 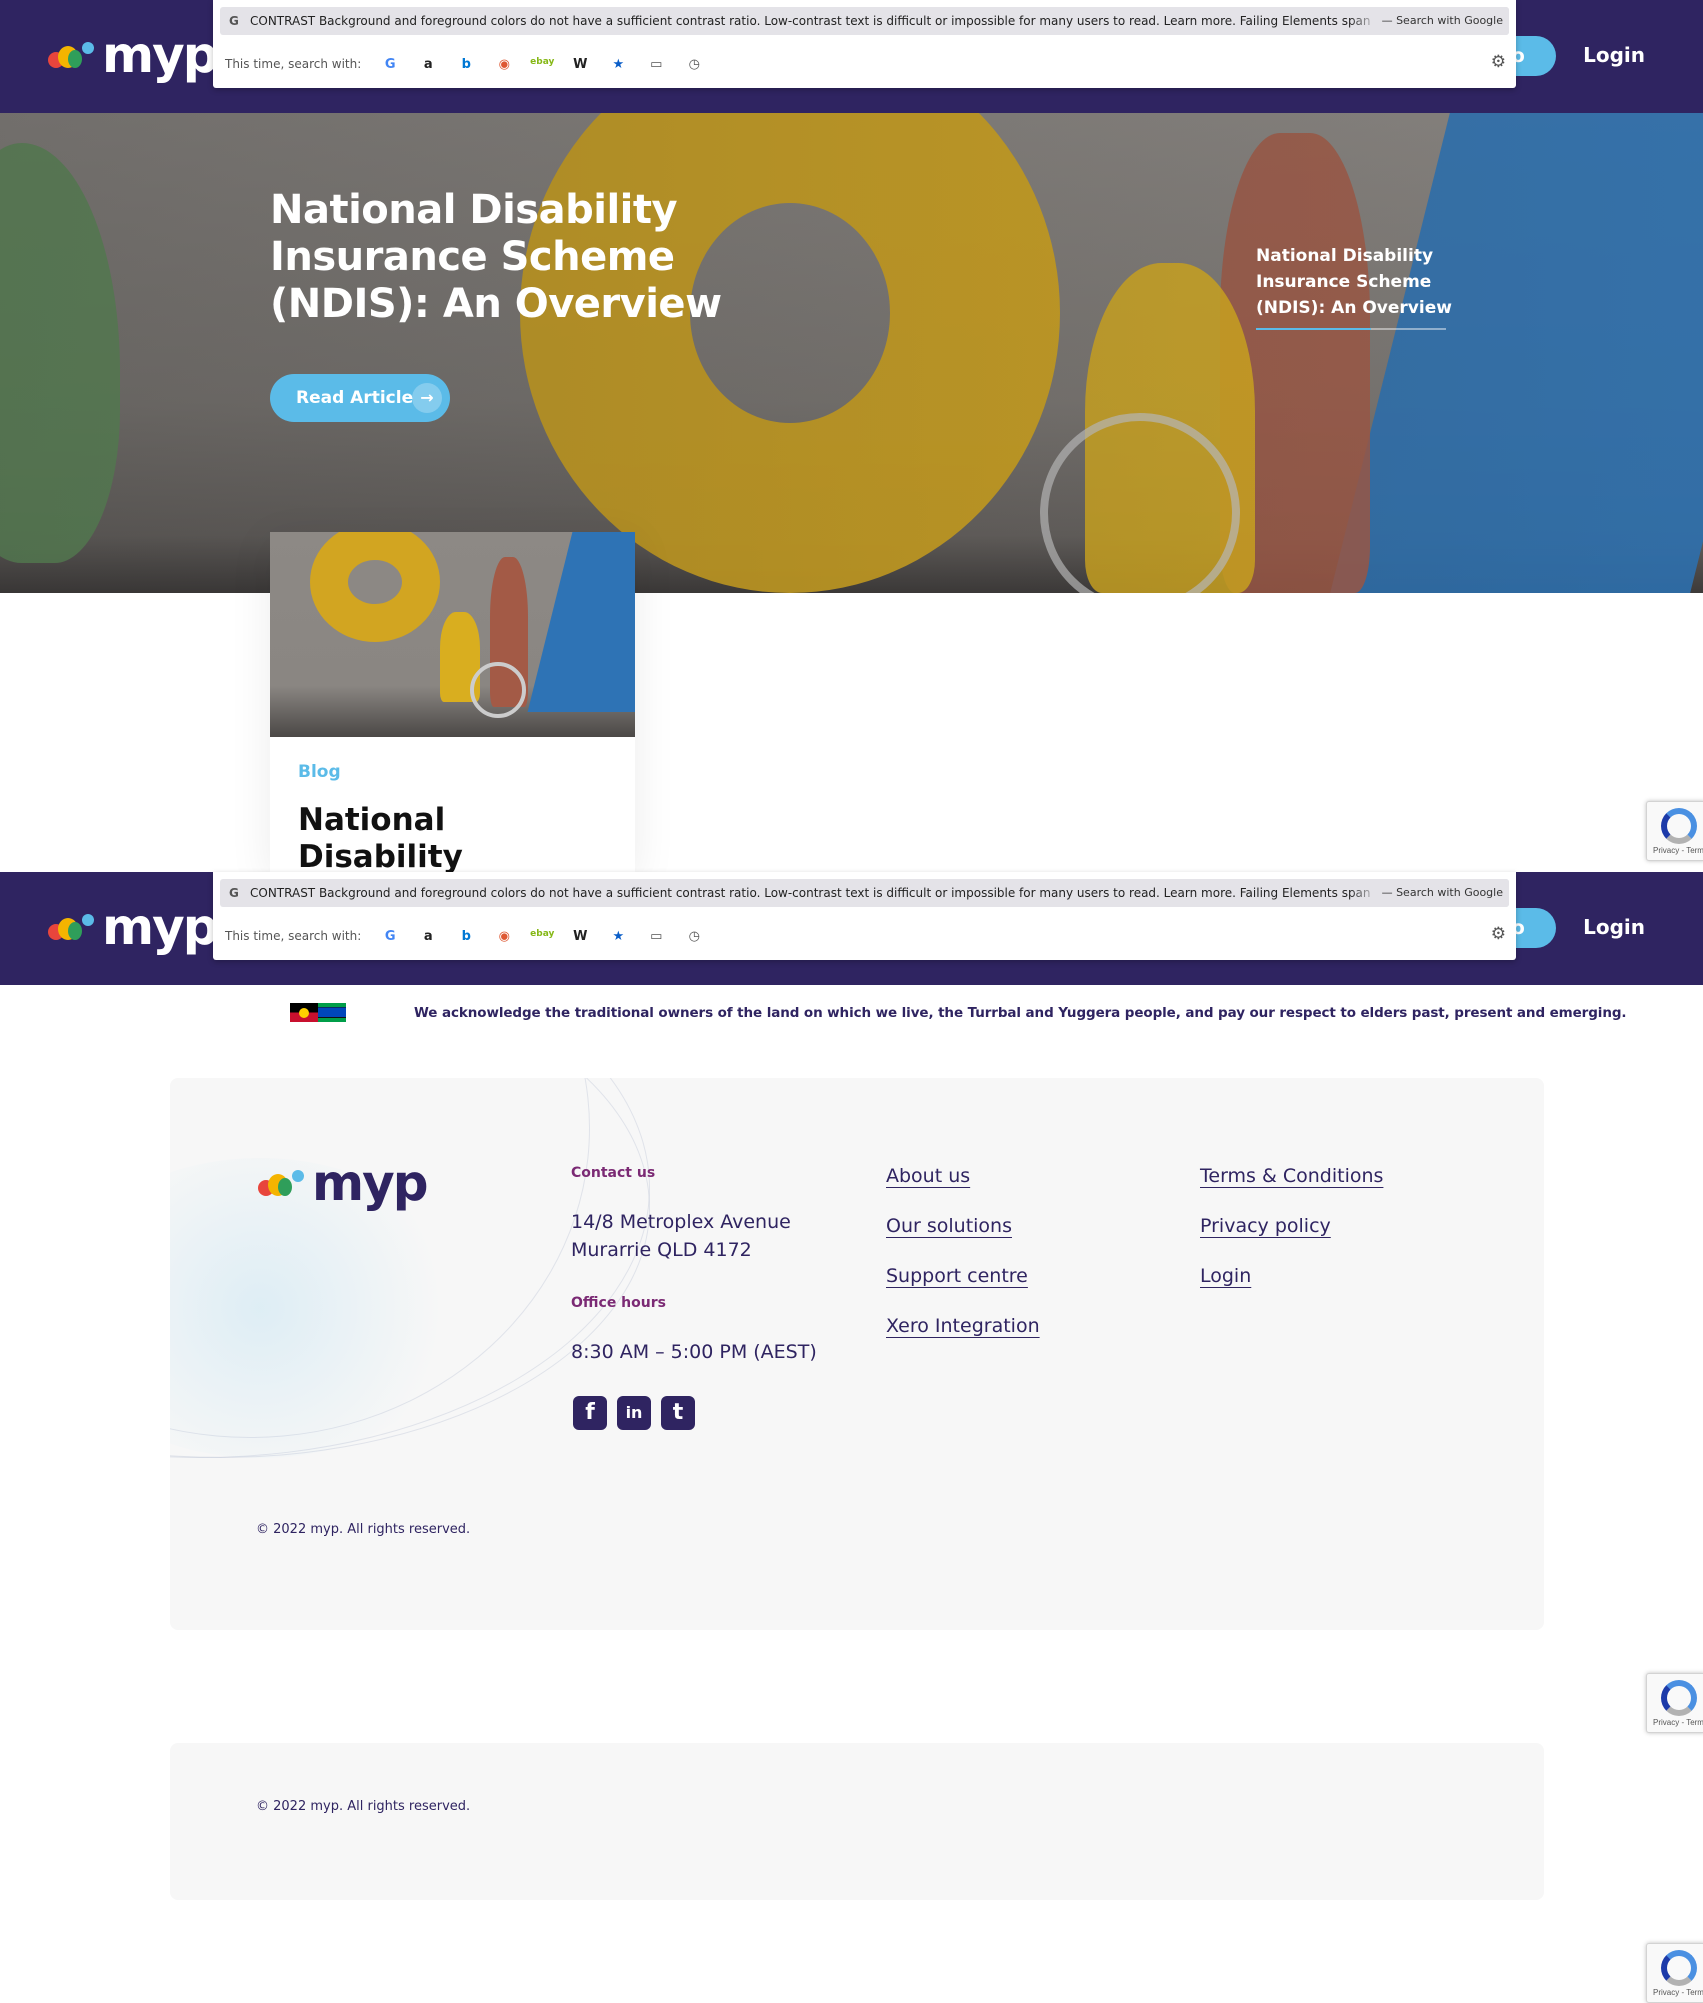 What do you see at coordinates (458, 837) in the screenshot?
I see `blog-card-title: National Disability Insurance Scheme` at bounding box center [458, 837].